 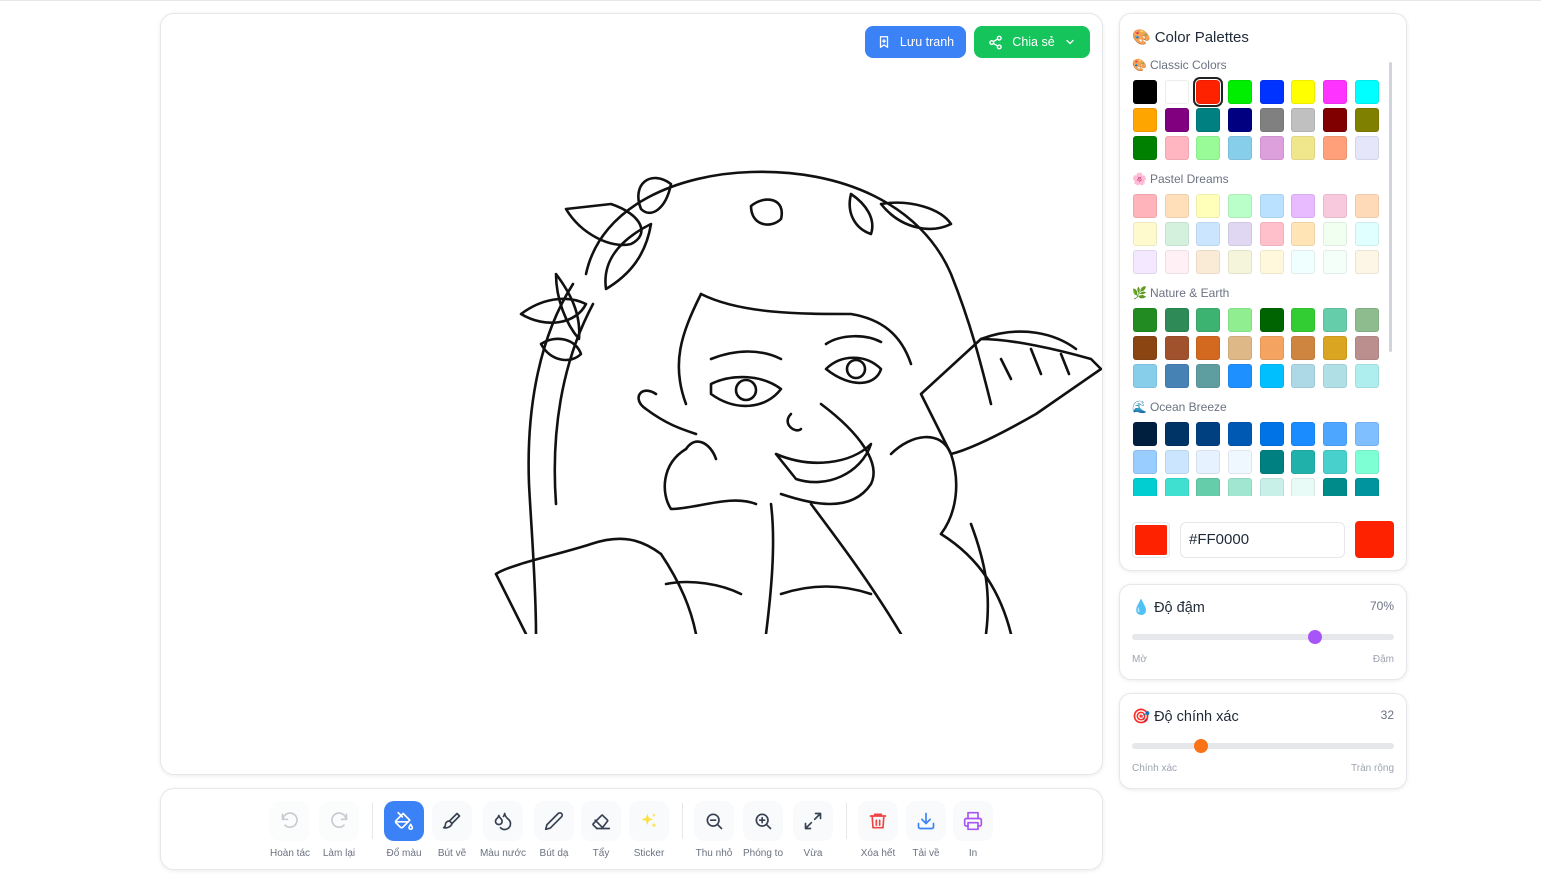 What do you see at coordinates (915, 42) in the screenshot?
I see `save-drawing-button: Lưu tranh` at bounding box center [915, 42].